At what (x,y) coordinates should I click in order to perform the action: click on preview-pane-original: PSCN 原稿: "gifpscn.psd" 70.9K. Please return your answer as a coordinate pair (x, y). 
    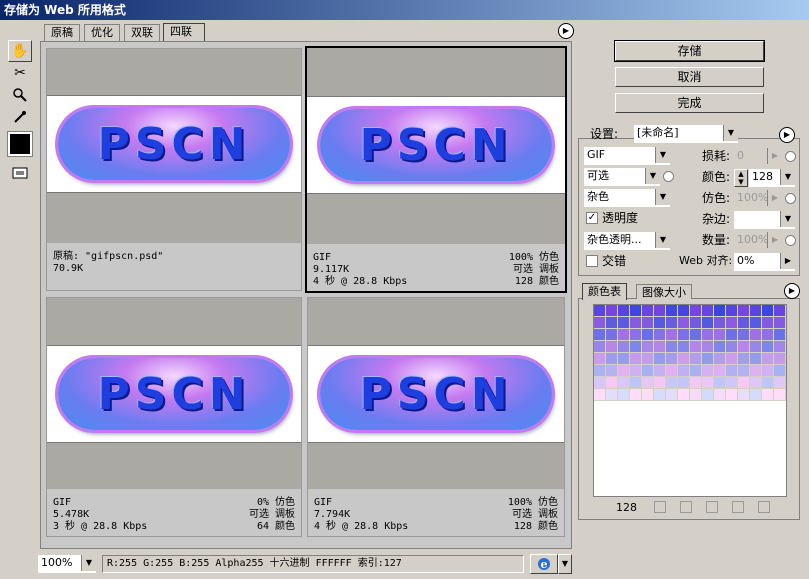
    Looking at the image, I should click on (174, 169).